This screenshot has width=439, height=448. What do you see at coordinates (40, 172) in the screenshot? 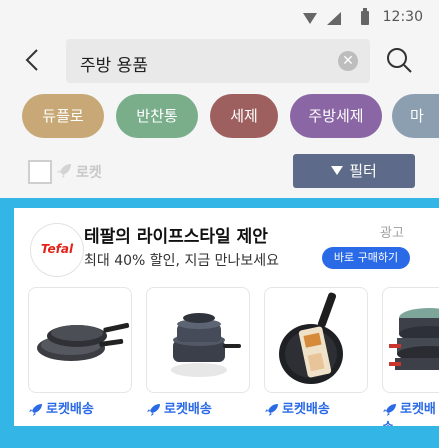
I see `rocket-only-checkbox` at bounding box center [40, 172].